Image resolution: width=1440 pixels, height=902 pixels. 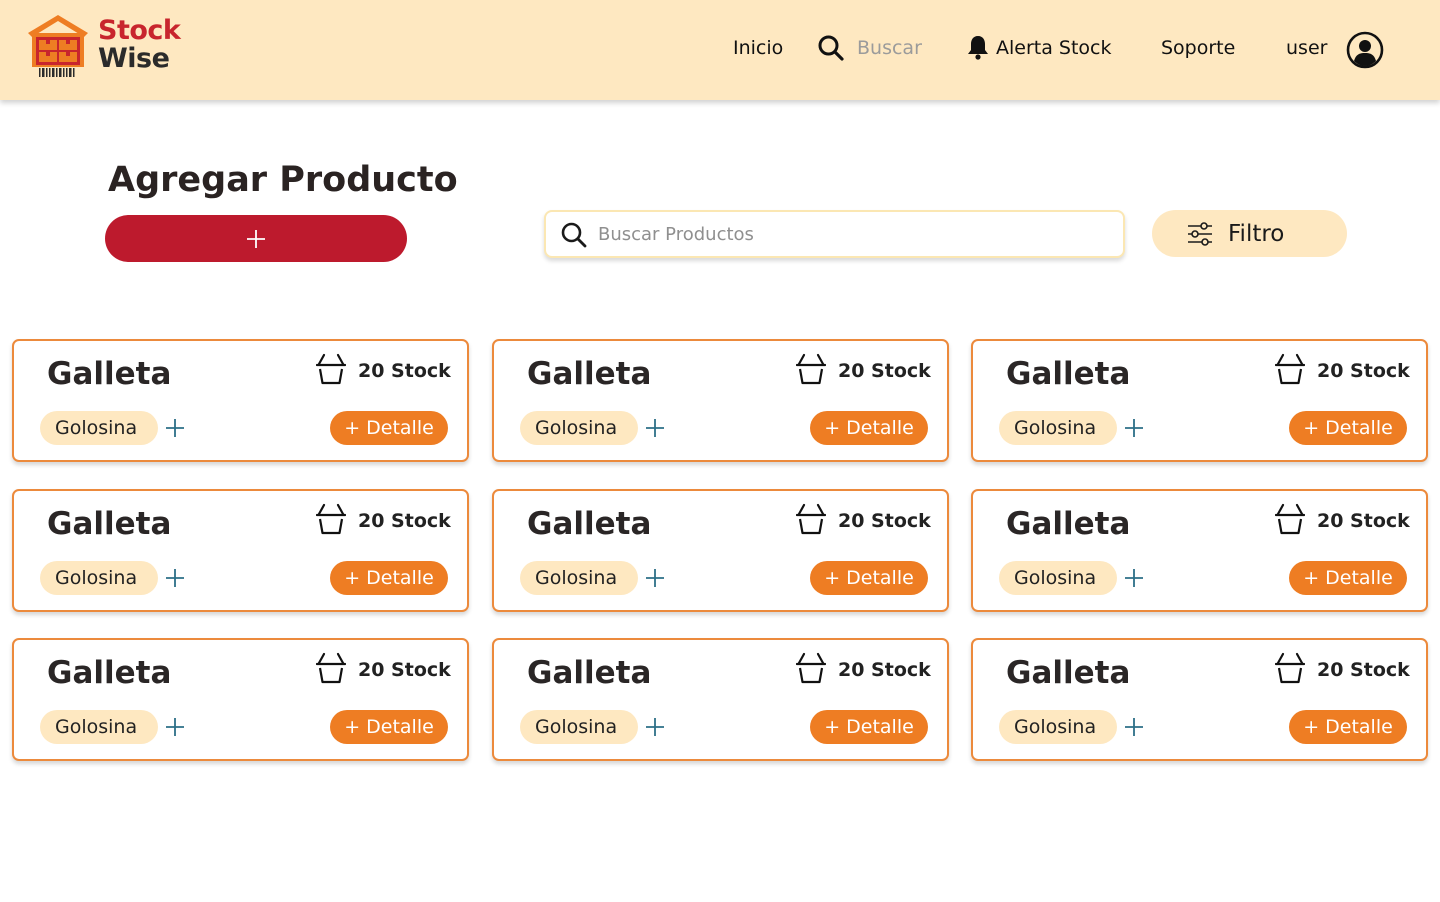 I want to click on product-search-box, so click(x=834, y=234).